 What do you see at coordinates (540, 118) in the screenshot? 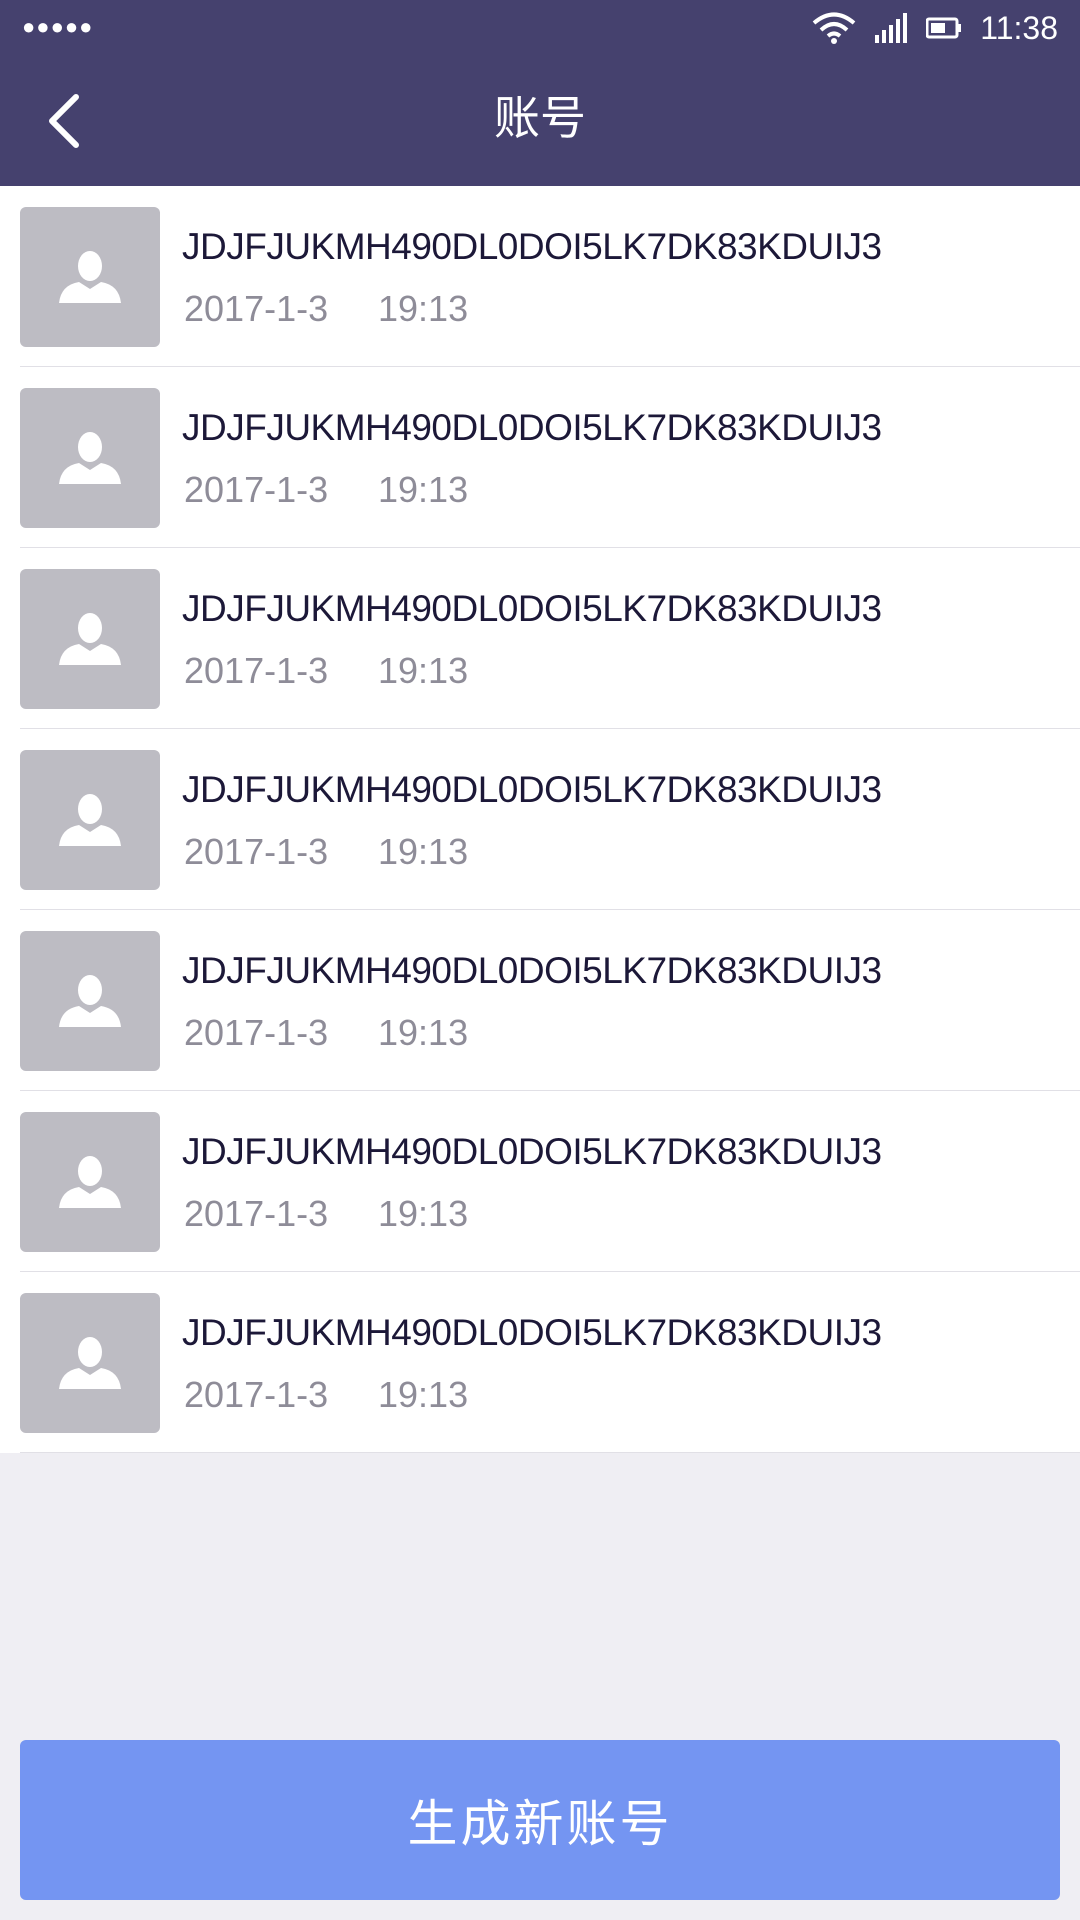
I see `page-title: 账号` at bounding box center [540, 118].